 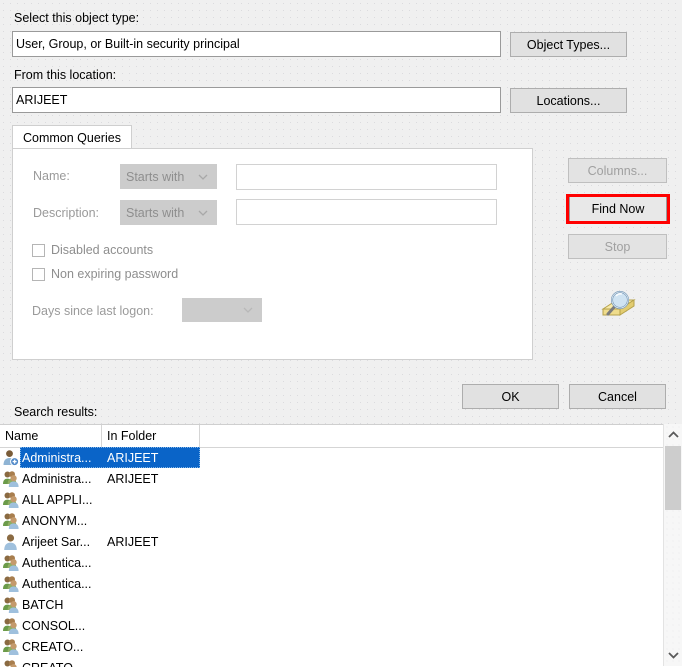 I want to click on location-input: ARIJEET, so click(x=256, y=100).